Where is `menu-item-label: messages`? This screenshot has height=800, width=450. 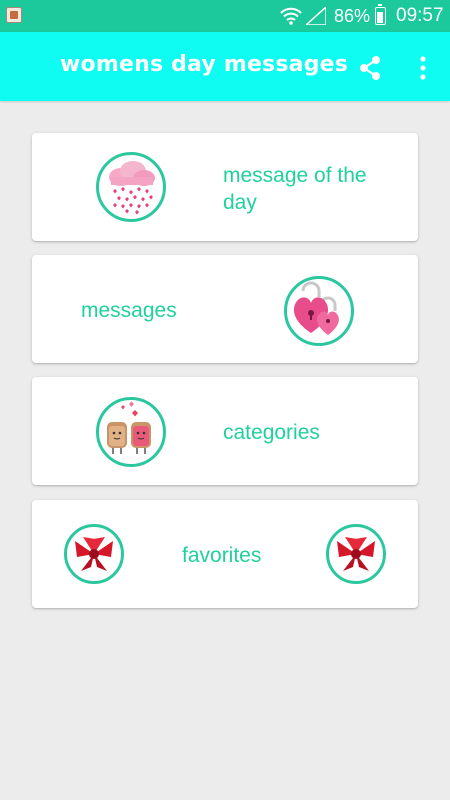
menu-item-label: messages is located at coordinates (129, 310).